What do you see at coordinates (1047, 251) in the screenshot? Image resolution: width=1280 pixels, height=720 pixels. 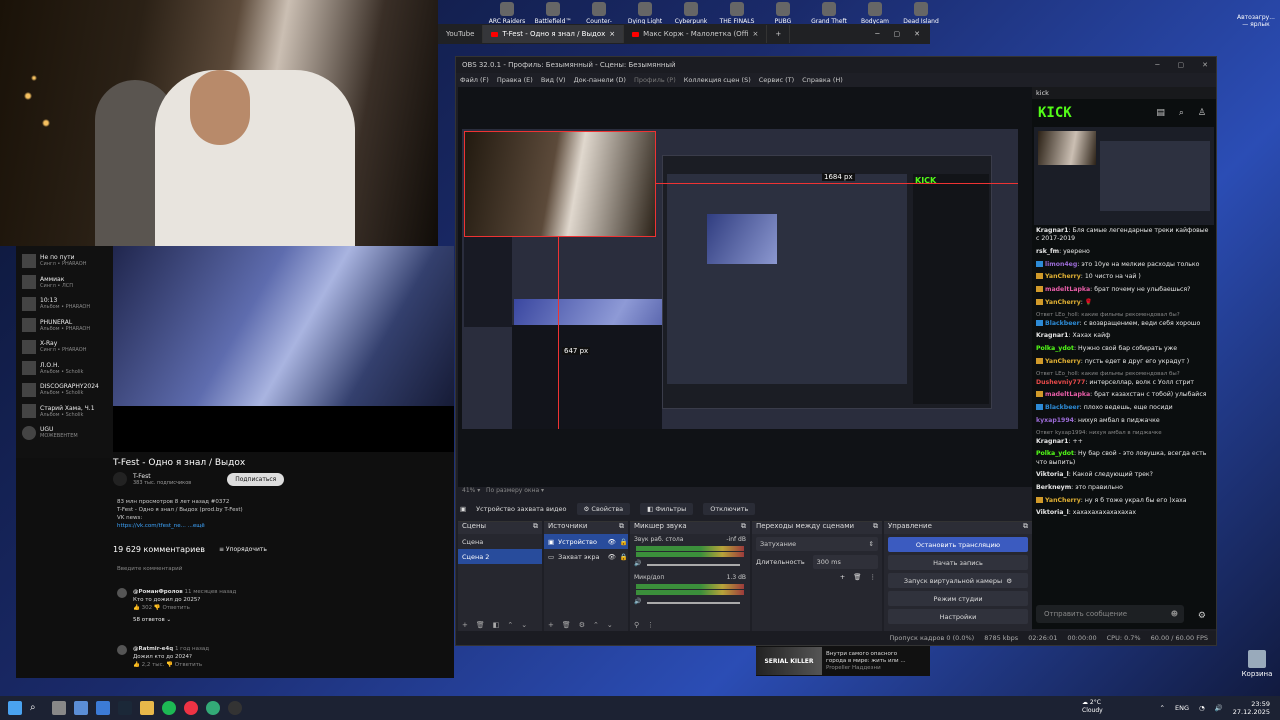 I see `chat-username: rsk_fm` at bounding box center [1047, 251].